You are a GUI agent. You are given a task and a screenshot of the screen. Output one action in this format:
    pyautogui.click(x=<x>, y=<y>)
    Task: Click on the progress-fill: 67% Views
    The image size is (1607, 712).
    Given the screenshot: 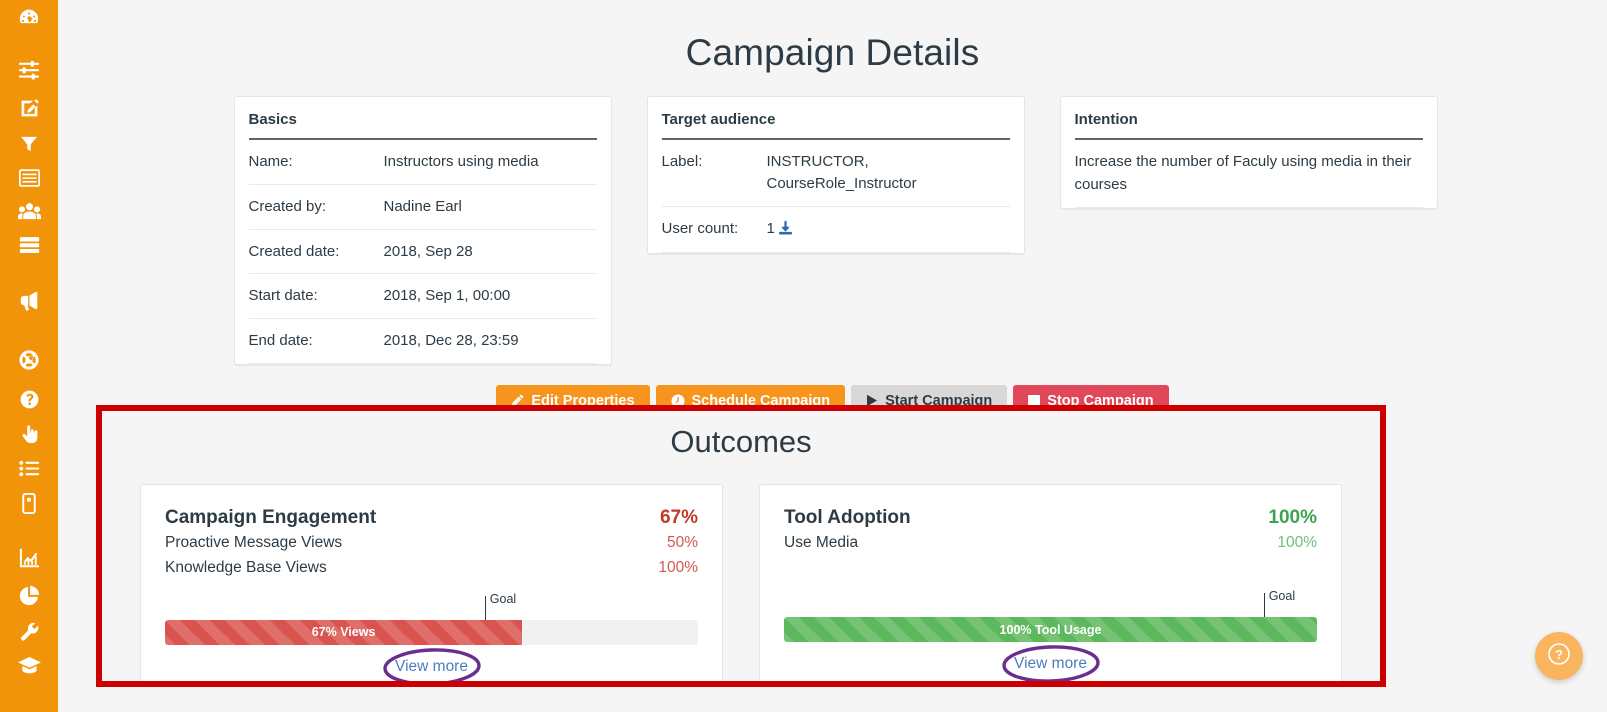 What is the action you would take?
    pyautogui.click(x=344, y=632)
    